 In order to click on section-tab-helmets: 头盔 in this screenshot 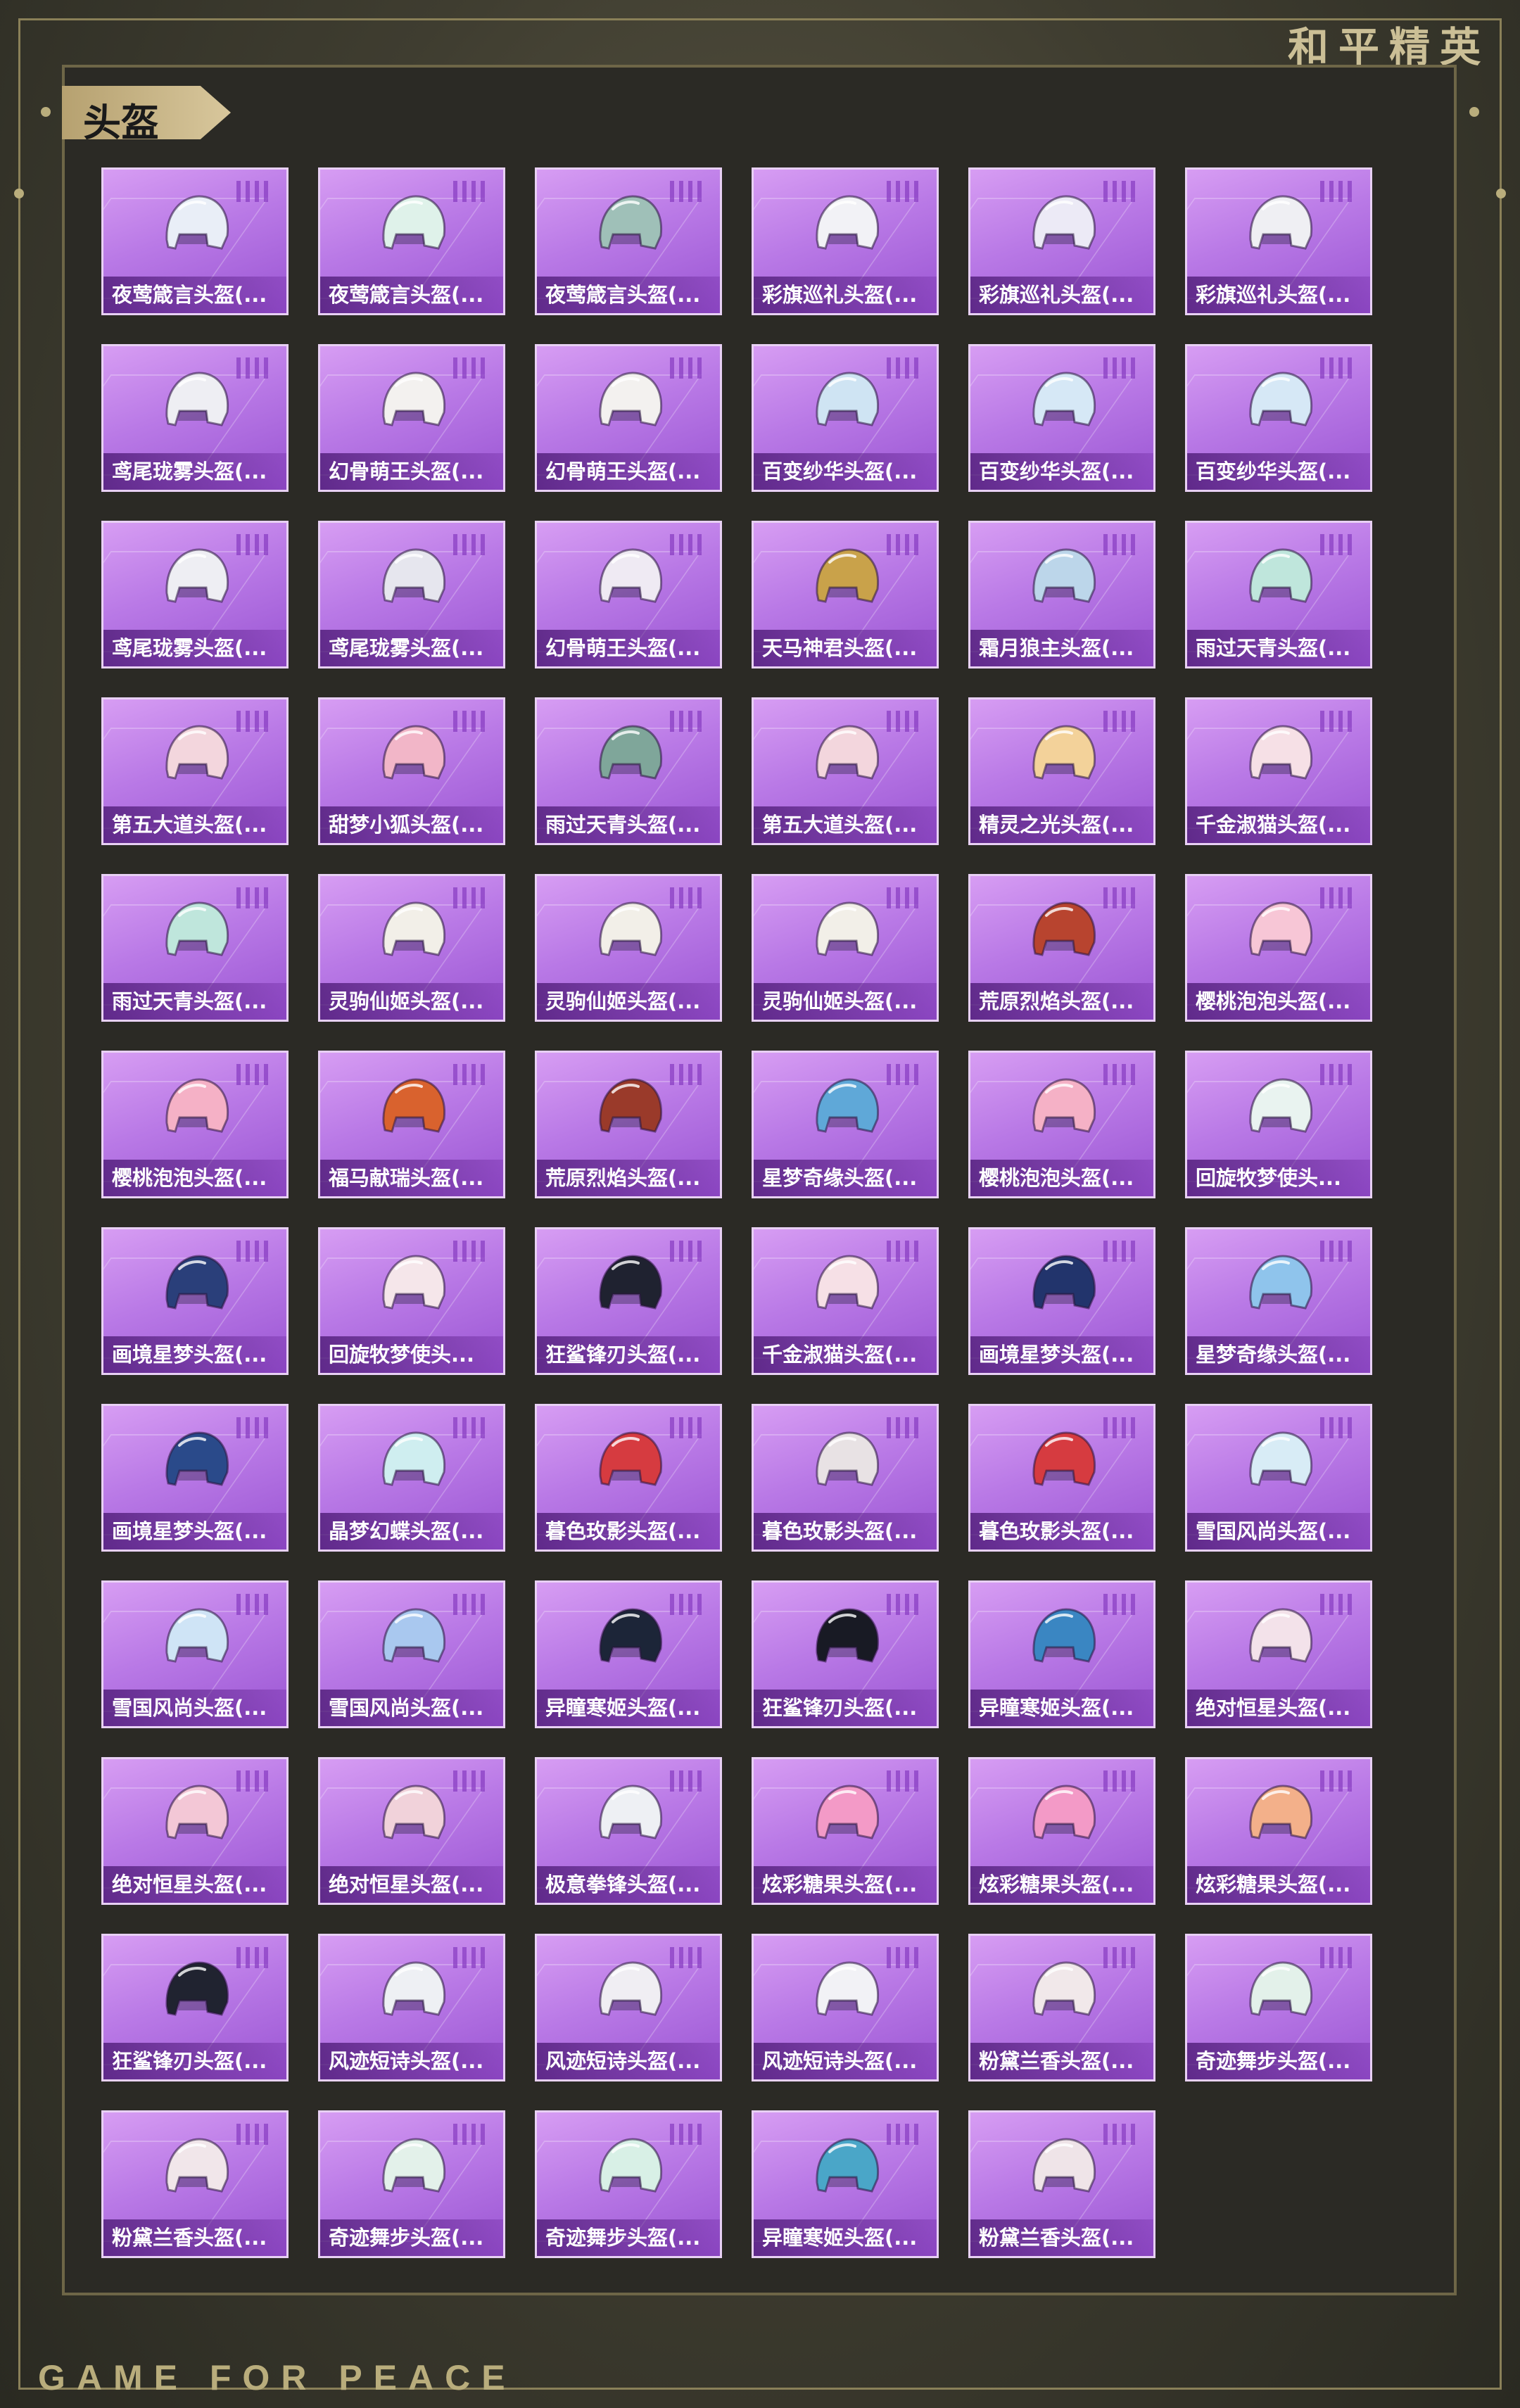, I will do `click(146, 112)`.